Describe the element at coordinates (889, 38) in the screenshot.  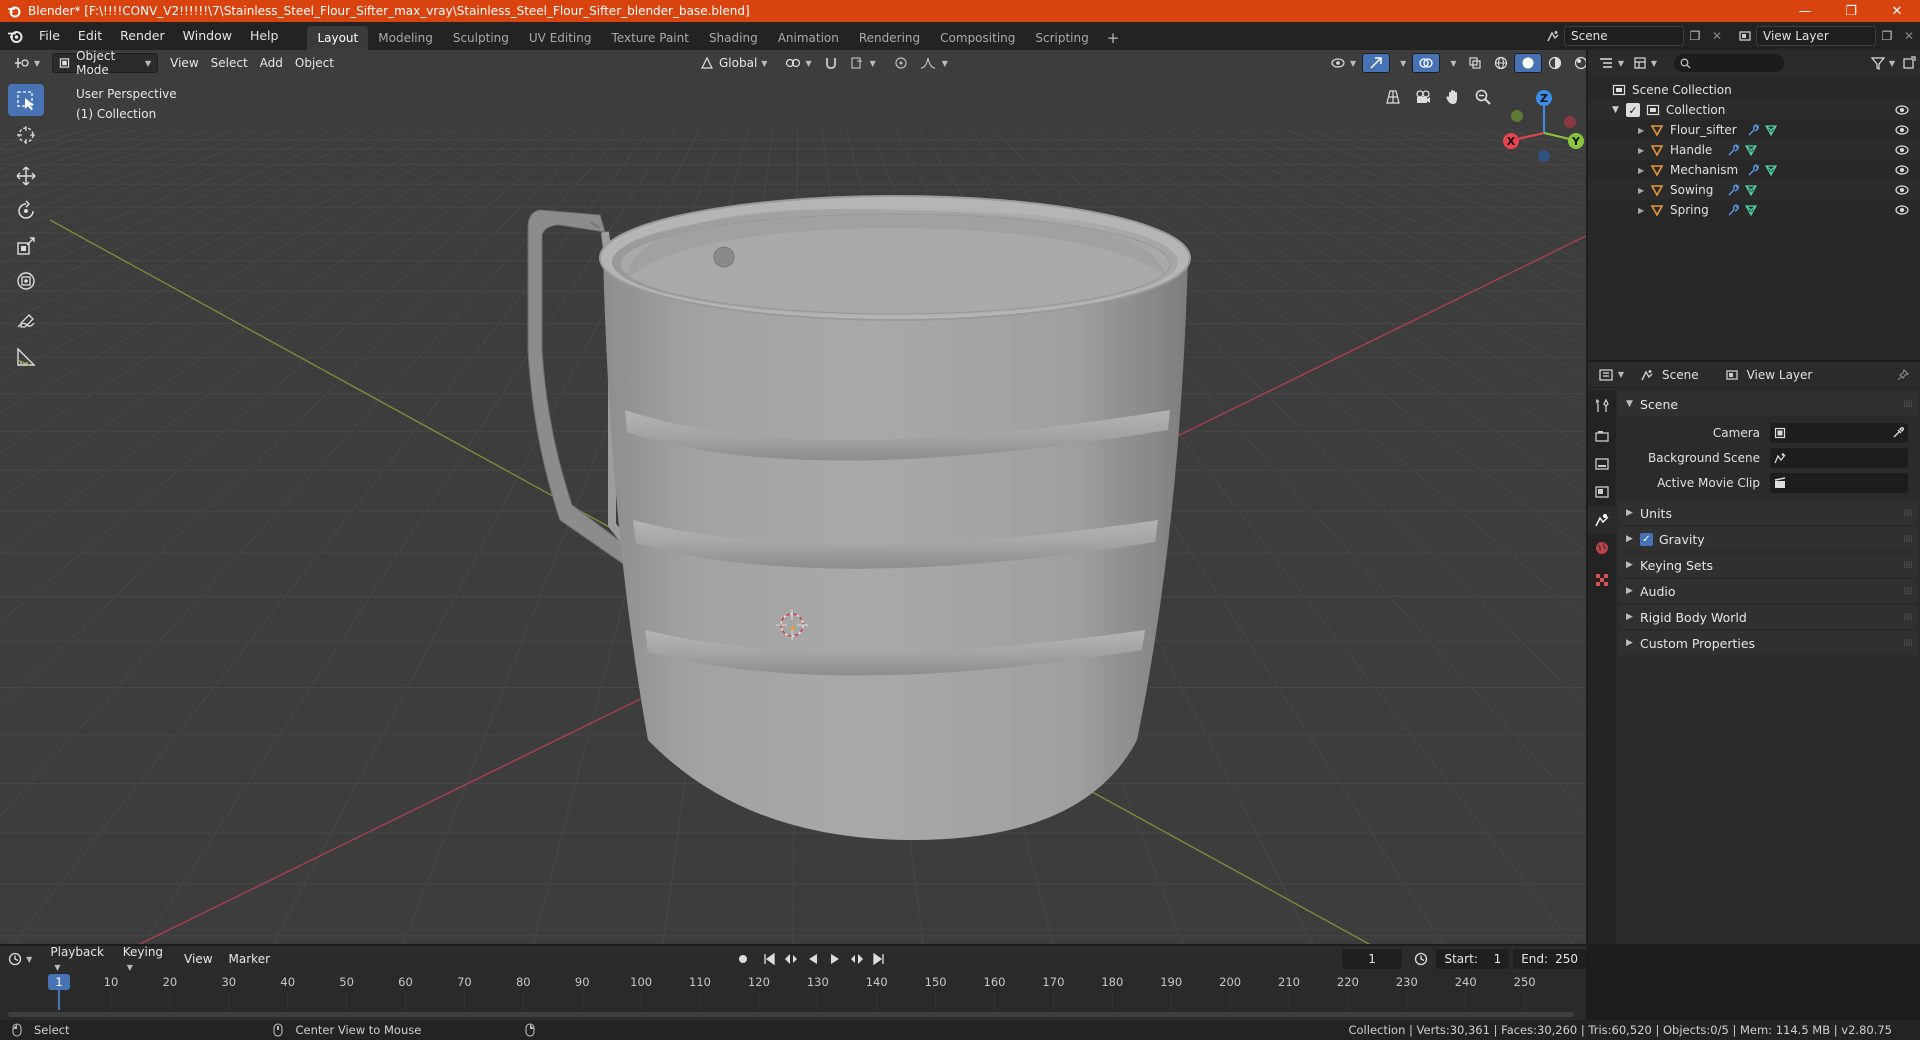
I see `tab-rendering: Rendering` at that location.